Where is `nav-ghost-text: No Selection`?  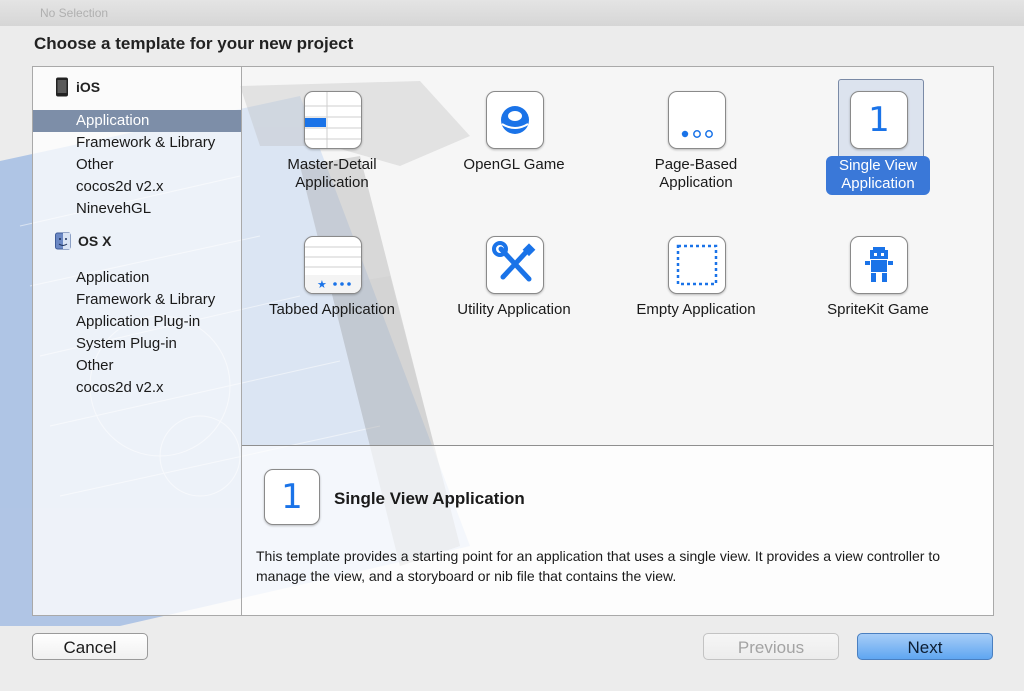 nav-ghost-text: No Selection is located at coordinates (74, 13).